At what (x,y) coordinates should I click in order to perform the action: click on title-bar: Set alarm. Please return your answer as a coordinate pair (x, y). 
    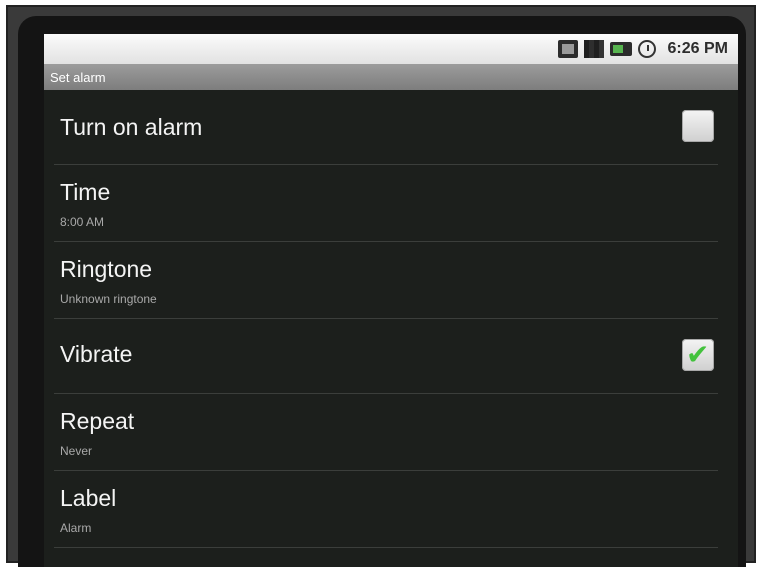
    Looking at the image, I should click on (391, 77).